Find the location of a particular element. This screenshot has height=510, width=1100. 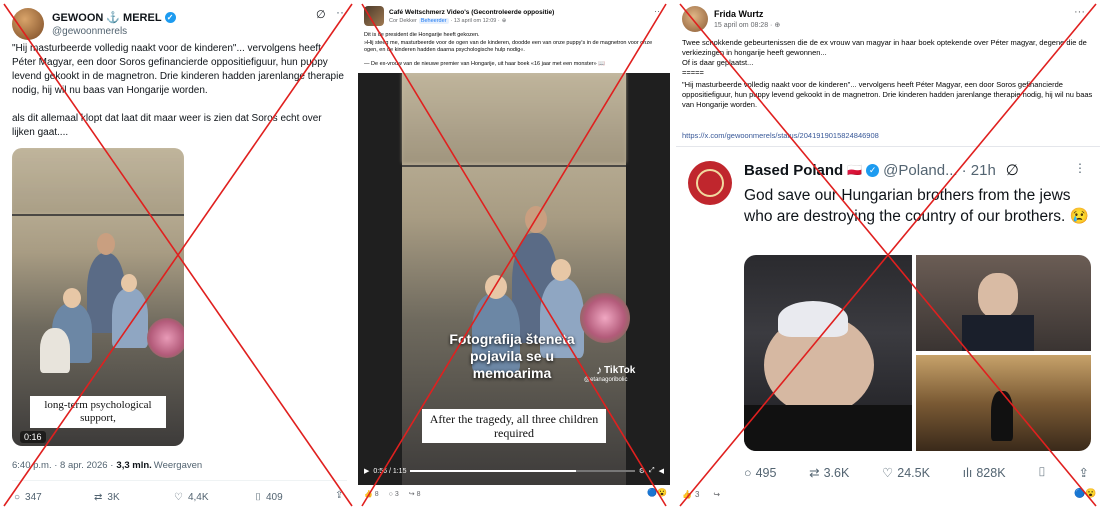

post-date: 15 april om 08:28 · is located at coordinates (743, 25).